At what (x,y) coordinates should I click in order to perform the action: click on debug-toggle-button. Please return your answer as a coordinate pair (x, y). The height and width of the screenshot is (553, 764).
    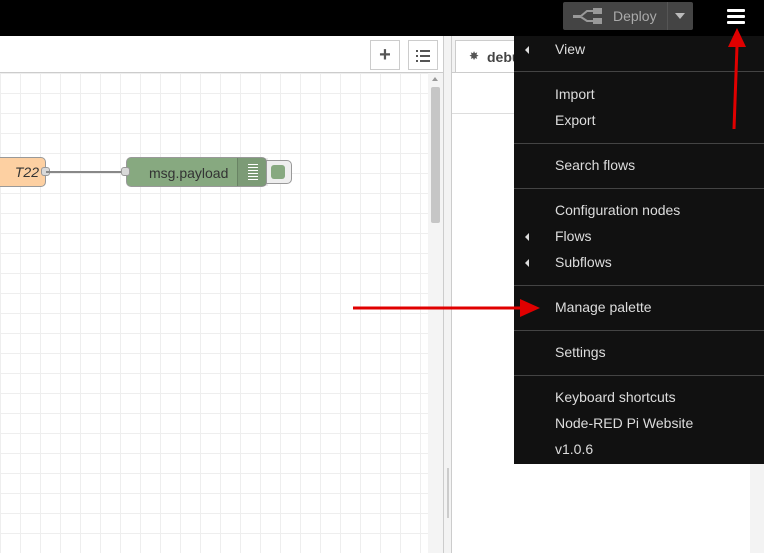
    Looking at the image, I should click on (279, 172).